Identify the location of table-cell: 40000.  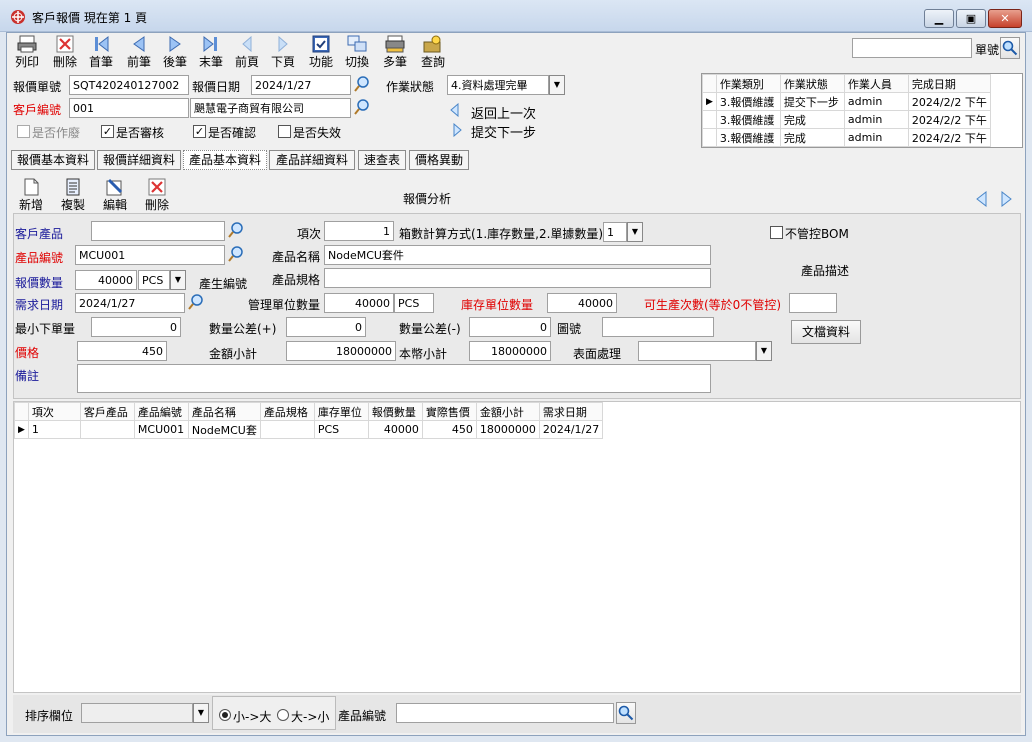
(395, 429).